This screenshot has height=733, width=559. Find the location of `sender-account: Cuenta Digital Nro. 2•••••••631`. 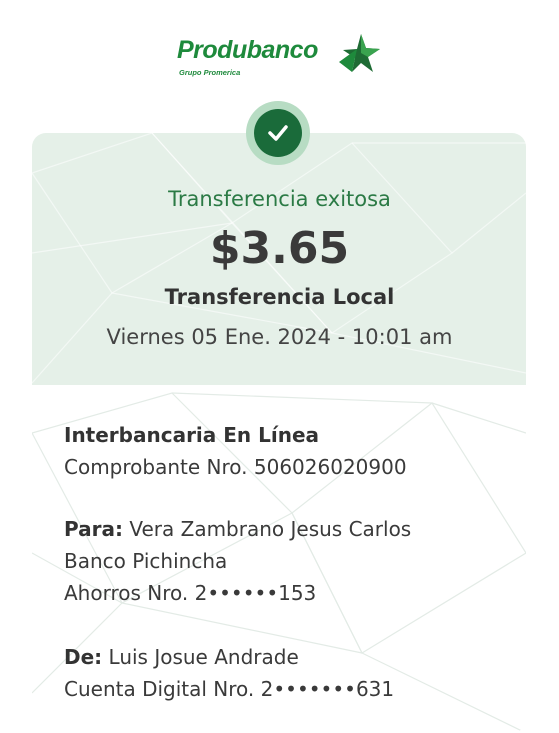

sender-account: Cuenta Digital Nro. 2•••••••631 is located at coordinates (229, 689).